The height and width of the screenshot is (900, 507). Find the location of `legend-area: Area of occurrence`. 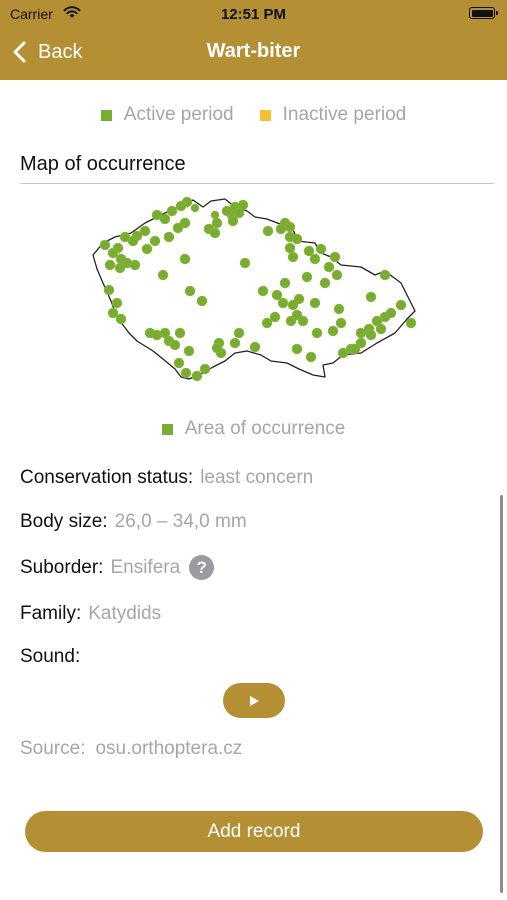

legend-area: Area of occurrence is located at coordinates (253, 429).